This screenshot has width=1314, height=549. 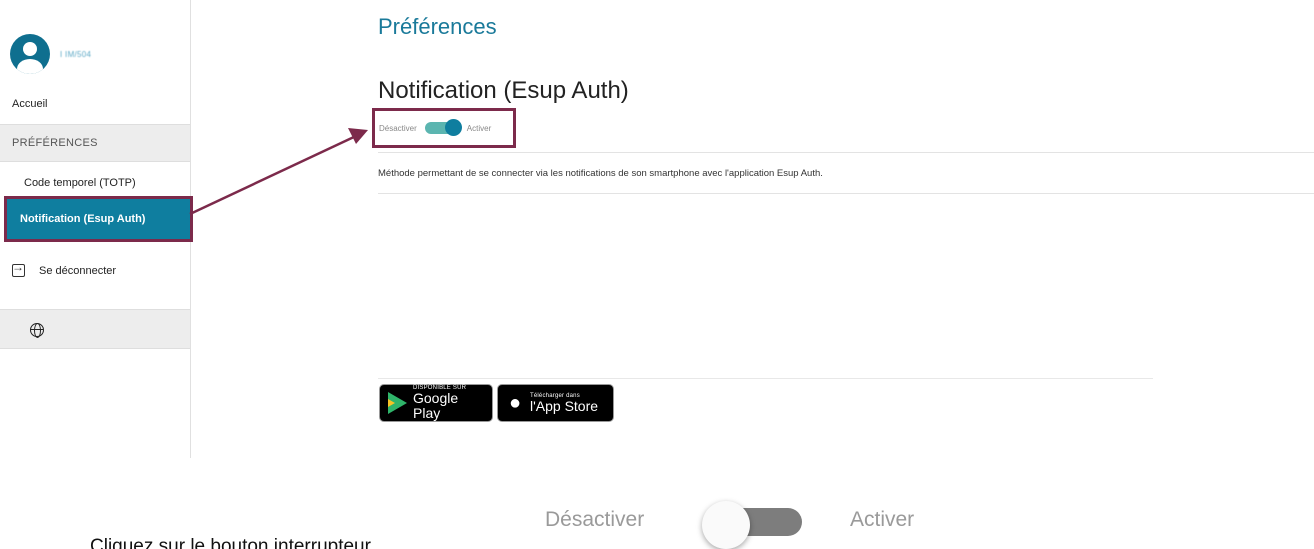 What do you see at coordinates (503, 90) in the screenshot?
I see `section-title: Notification (Esup Auth)` at bounding box center [503, 90].